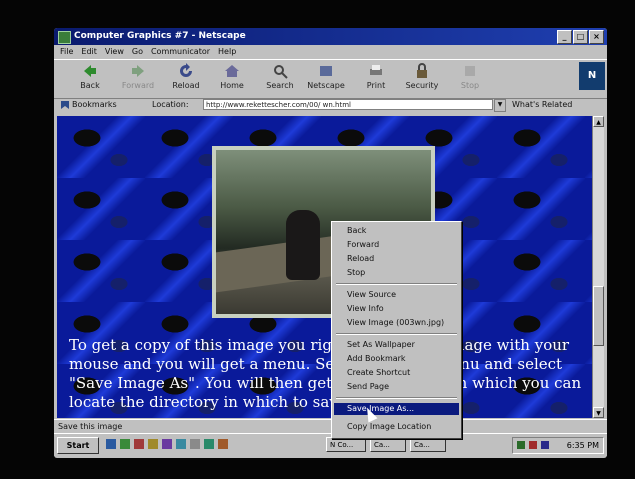 This screenshot has width=635, height=479. Describe the element at coordinates (396, 231) in the screenshot. I see `ctx-back: Back` at that location.